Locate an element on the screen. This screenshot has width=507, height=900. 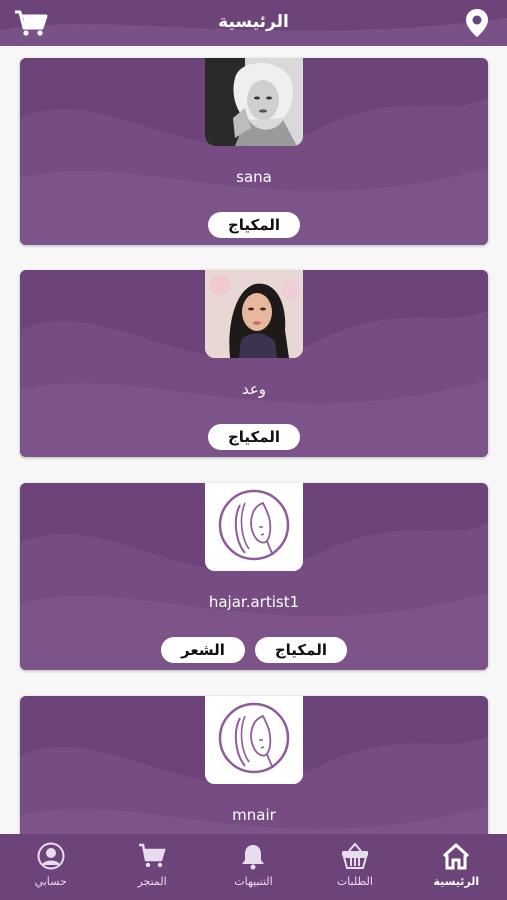
cart-icon is located at coordinates (152, 855).